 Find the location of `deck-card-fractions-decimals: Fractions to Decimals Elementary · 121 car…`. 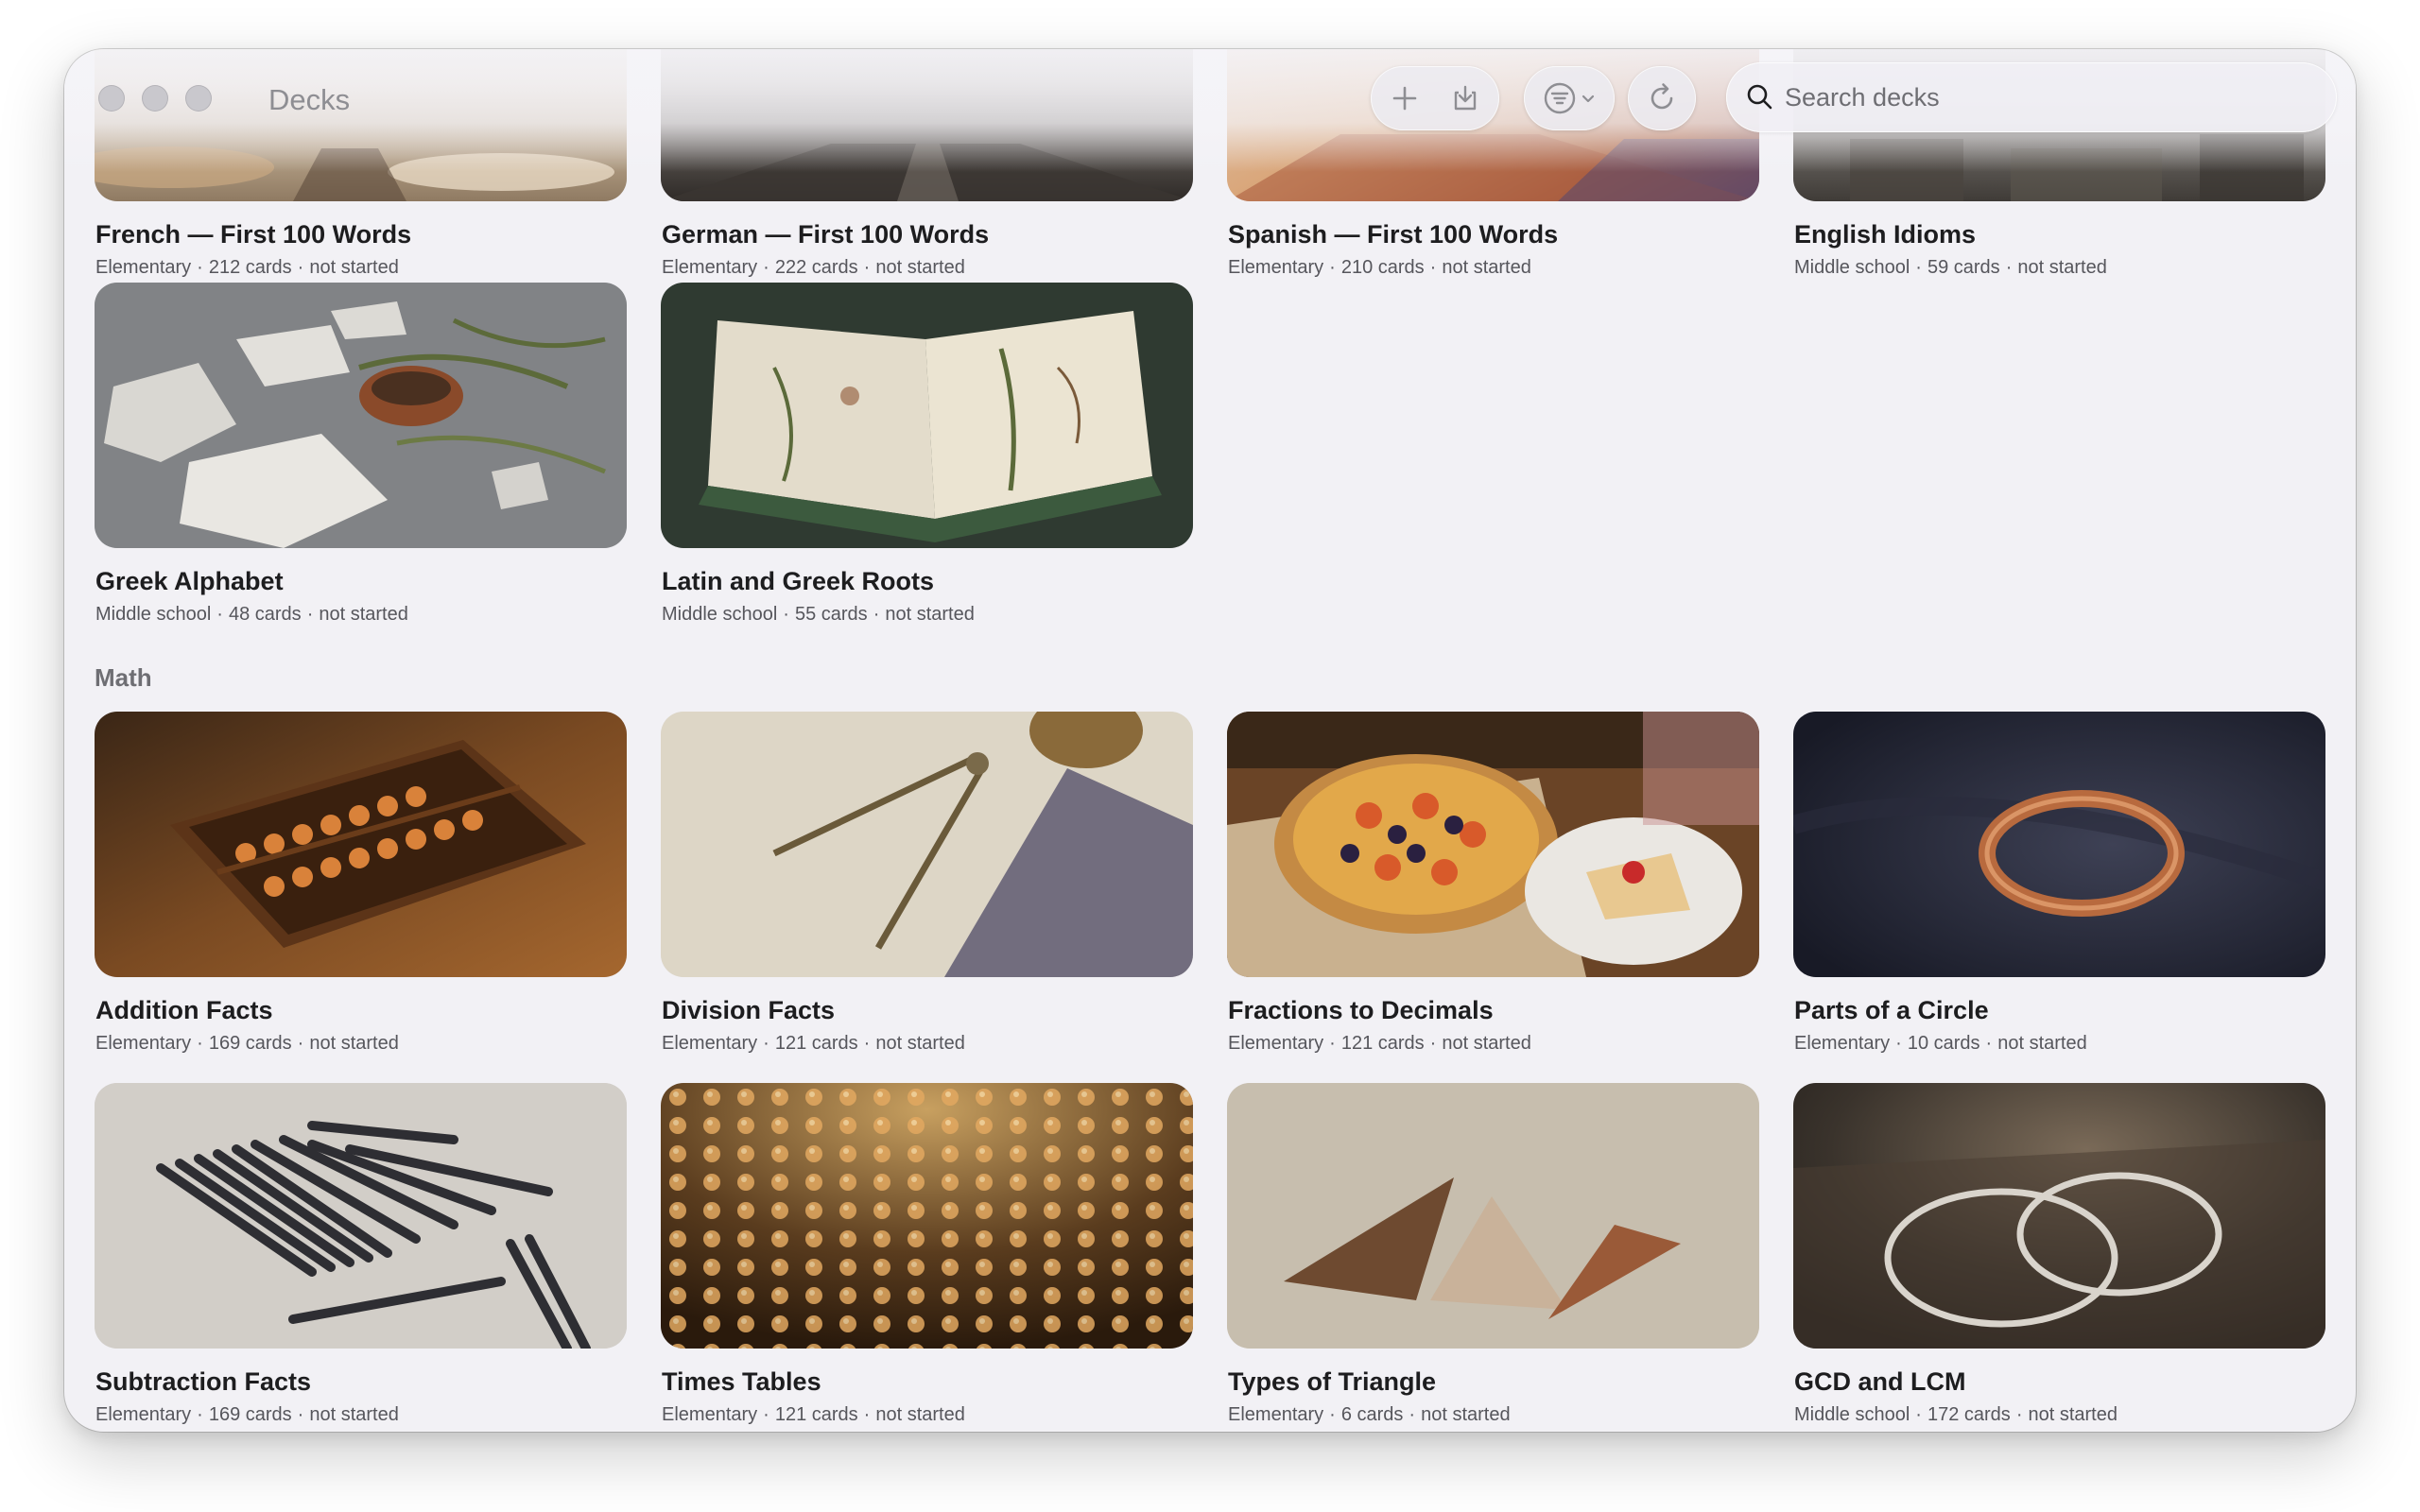

deck-card-fractions-decimals: Fractions to Decimals Elementary · 121 car… is located at coordinates (1493, 883).